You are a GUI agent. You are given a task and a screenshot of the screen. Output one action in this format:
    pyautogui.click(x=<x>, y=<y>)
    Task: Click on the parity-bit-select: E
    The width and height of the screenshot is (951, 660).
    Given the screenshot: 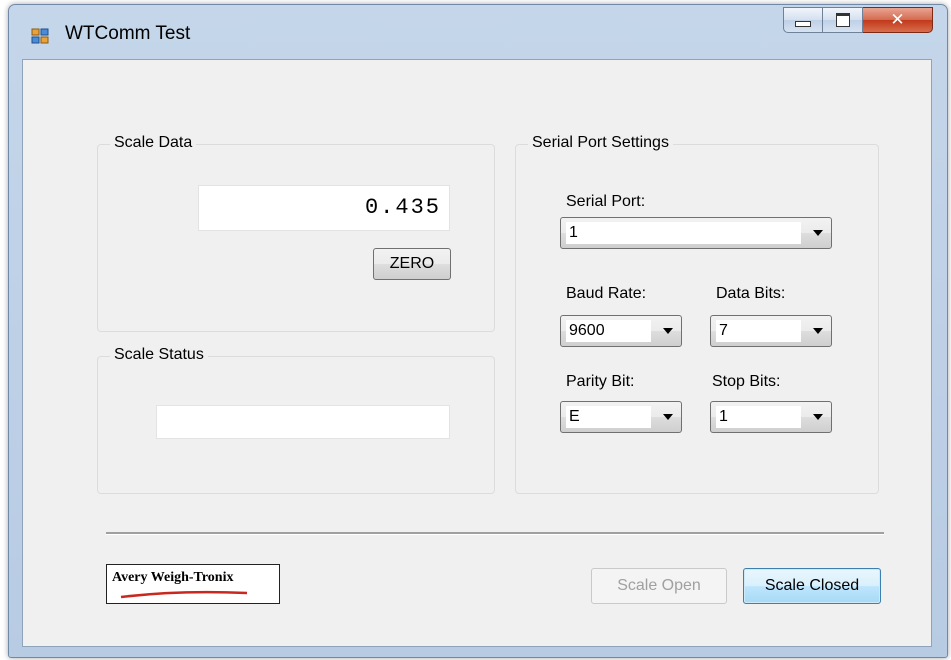 What is the action you would take?
    pyautogui.click(x=621, y=417)
    